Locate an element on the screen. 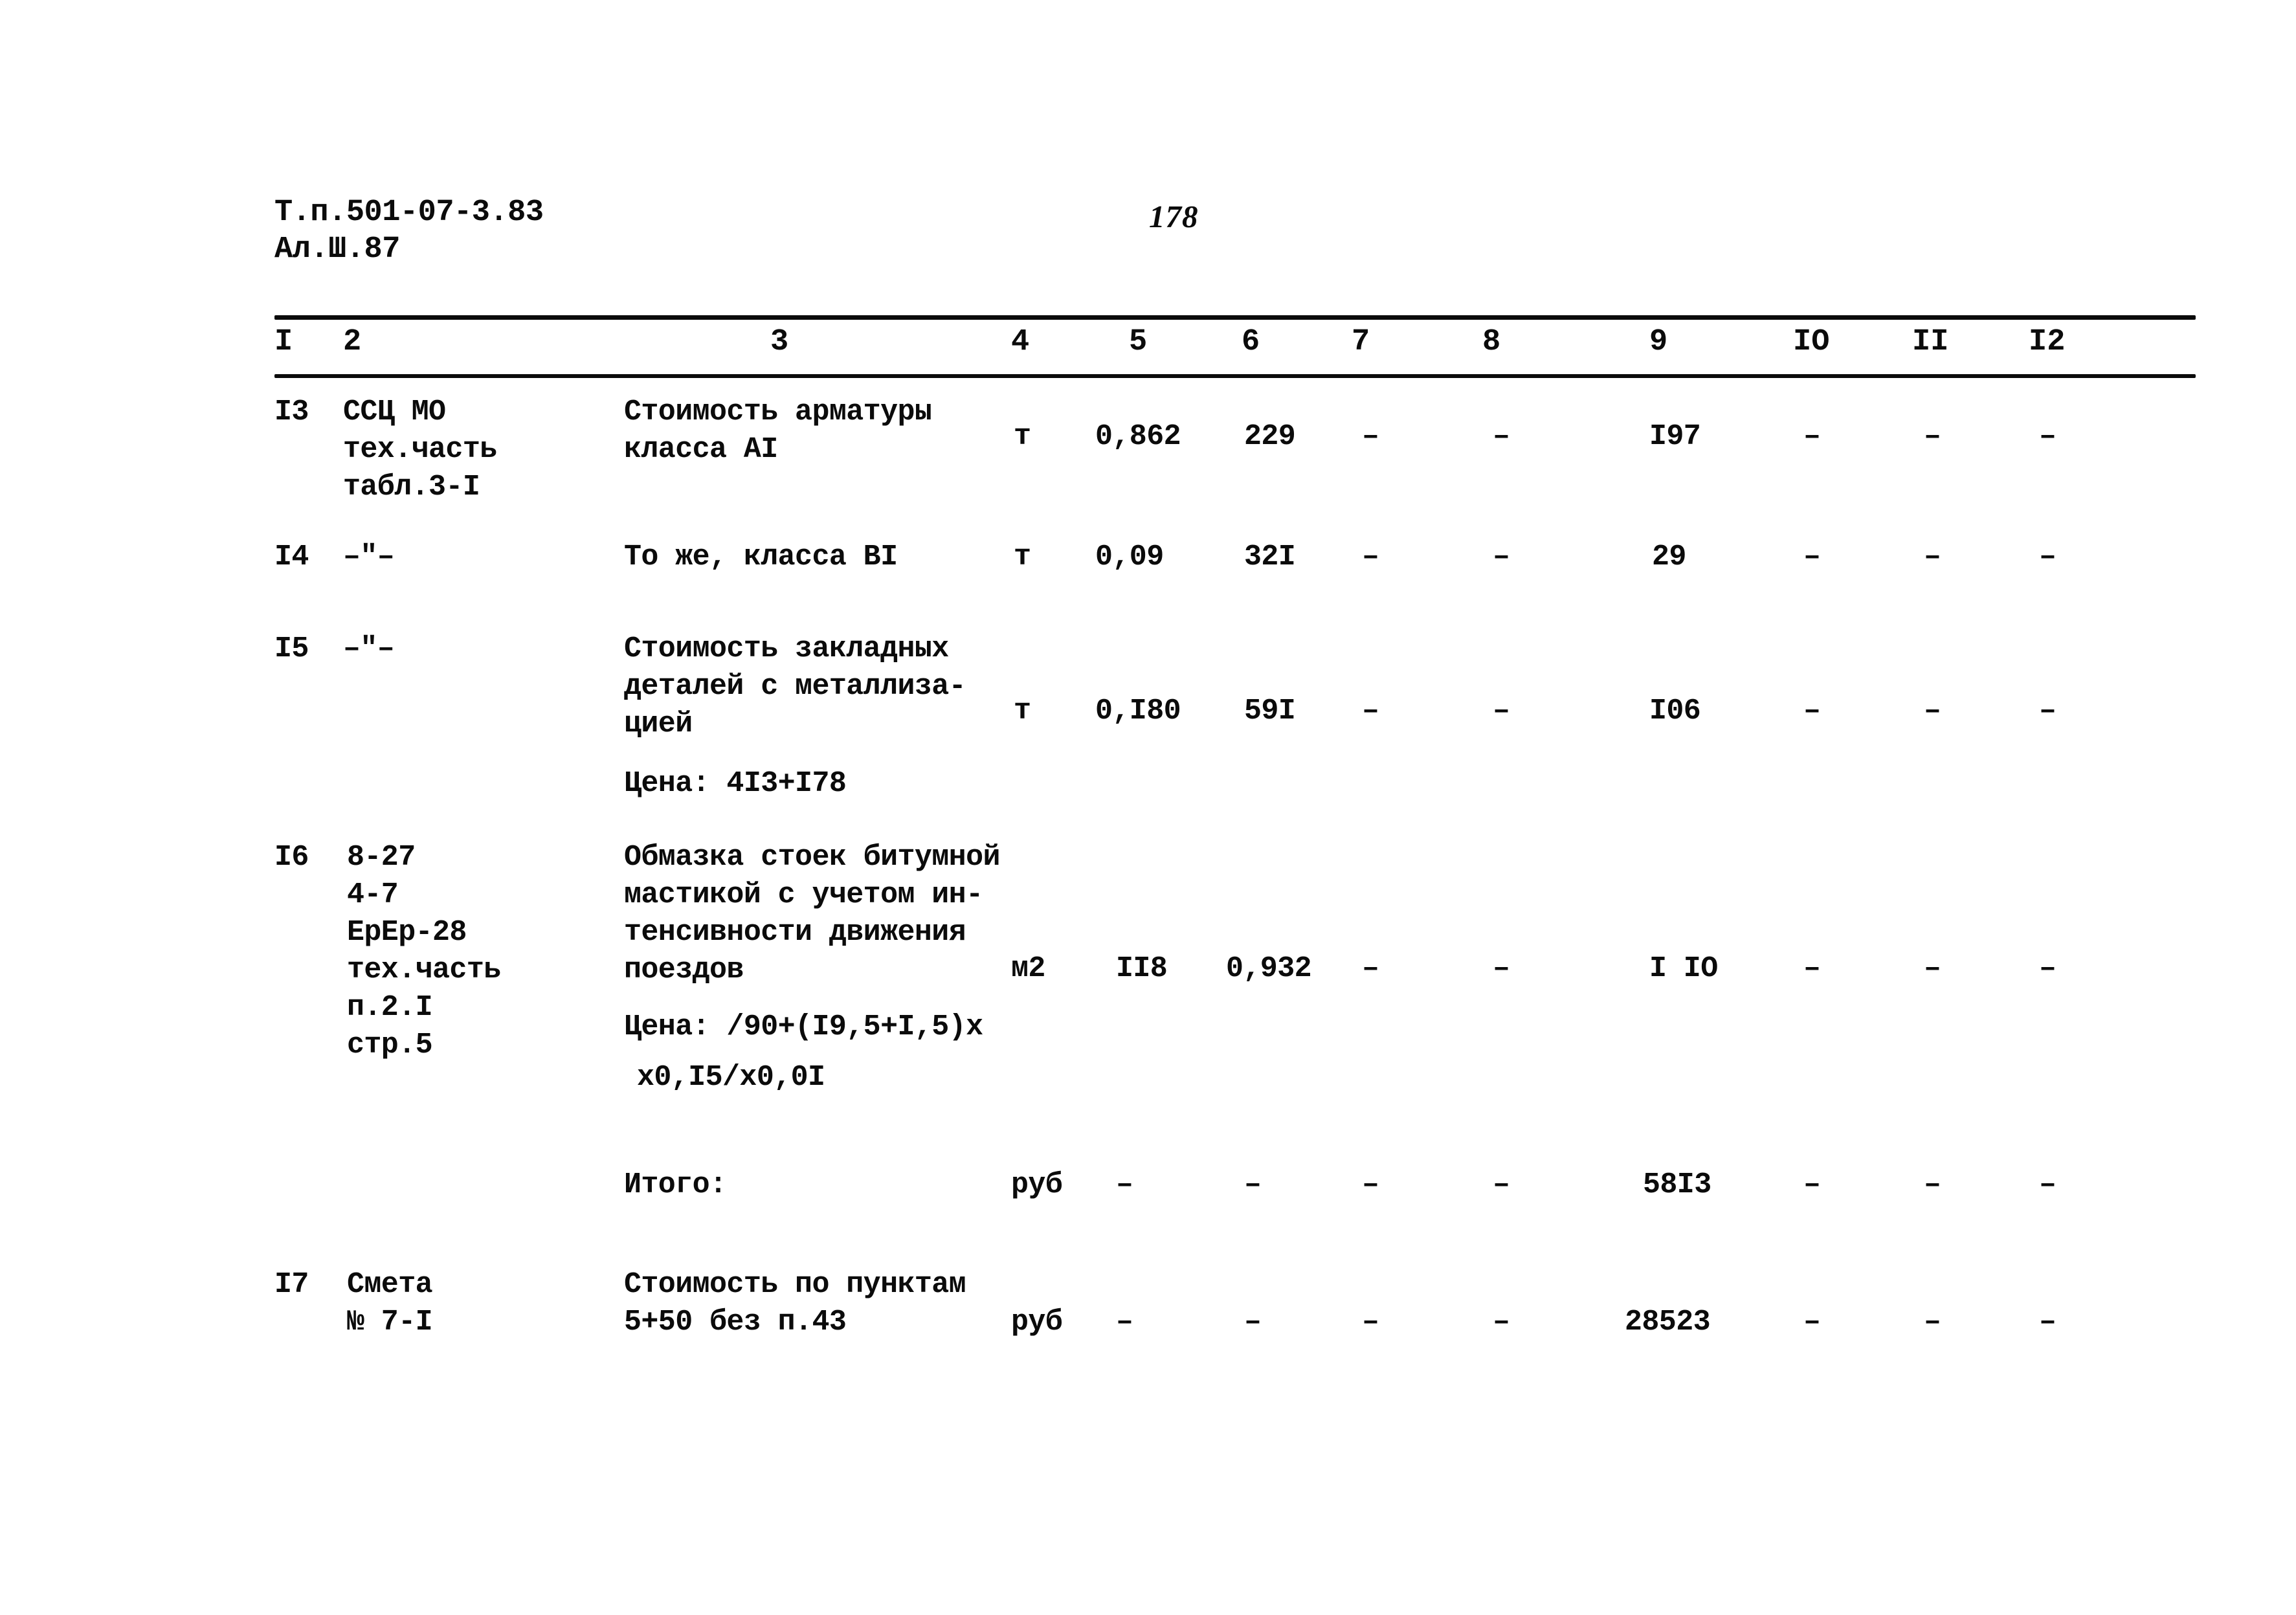  row-value-9: I IO is located at coordinates (1683, 968).